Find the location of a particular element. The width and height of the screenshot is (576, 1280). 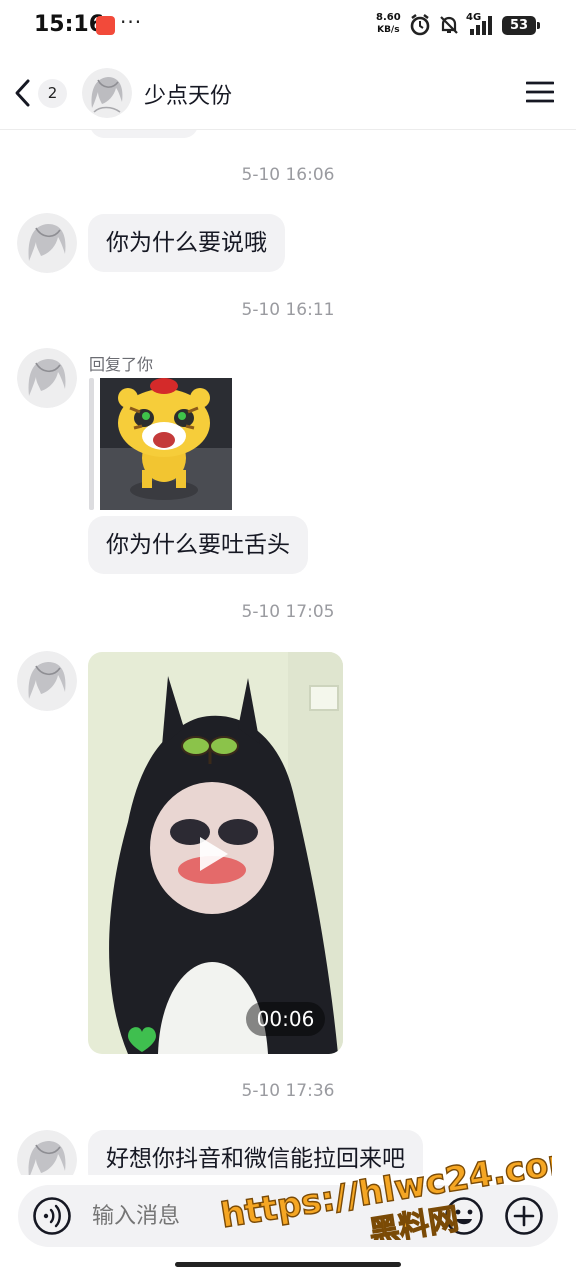

app-badge-icon is located at coordinates (105, 25).